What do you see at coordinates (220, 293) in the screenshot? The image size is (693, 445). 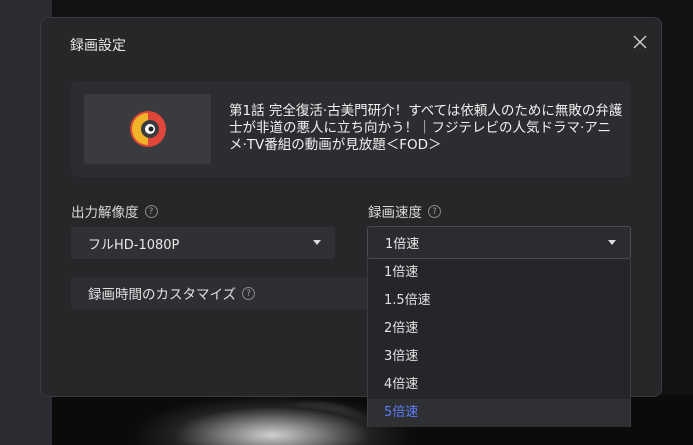 I see `custom-recording-time-toggle: 録画時間のカスタマイズ ?` at bounding box center [220, 293].